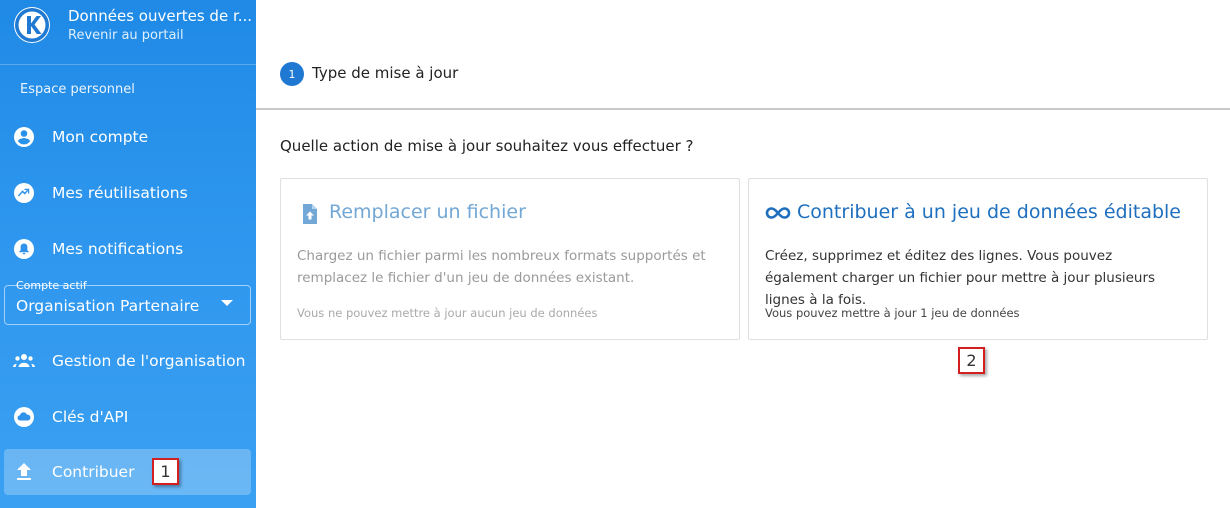 This screenshot has height=508, width=1230. Describe the element at coordinates (93, 472) in the screenshot. I see `sidebar-item-label: Contribuer` at that location.